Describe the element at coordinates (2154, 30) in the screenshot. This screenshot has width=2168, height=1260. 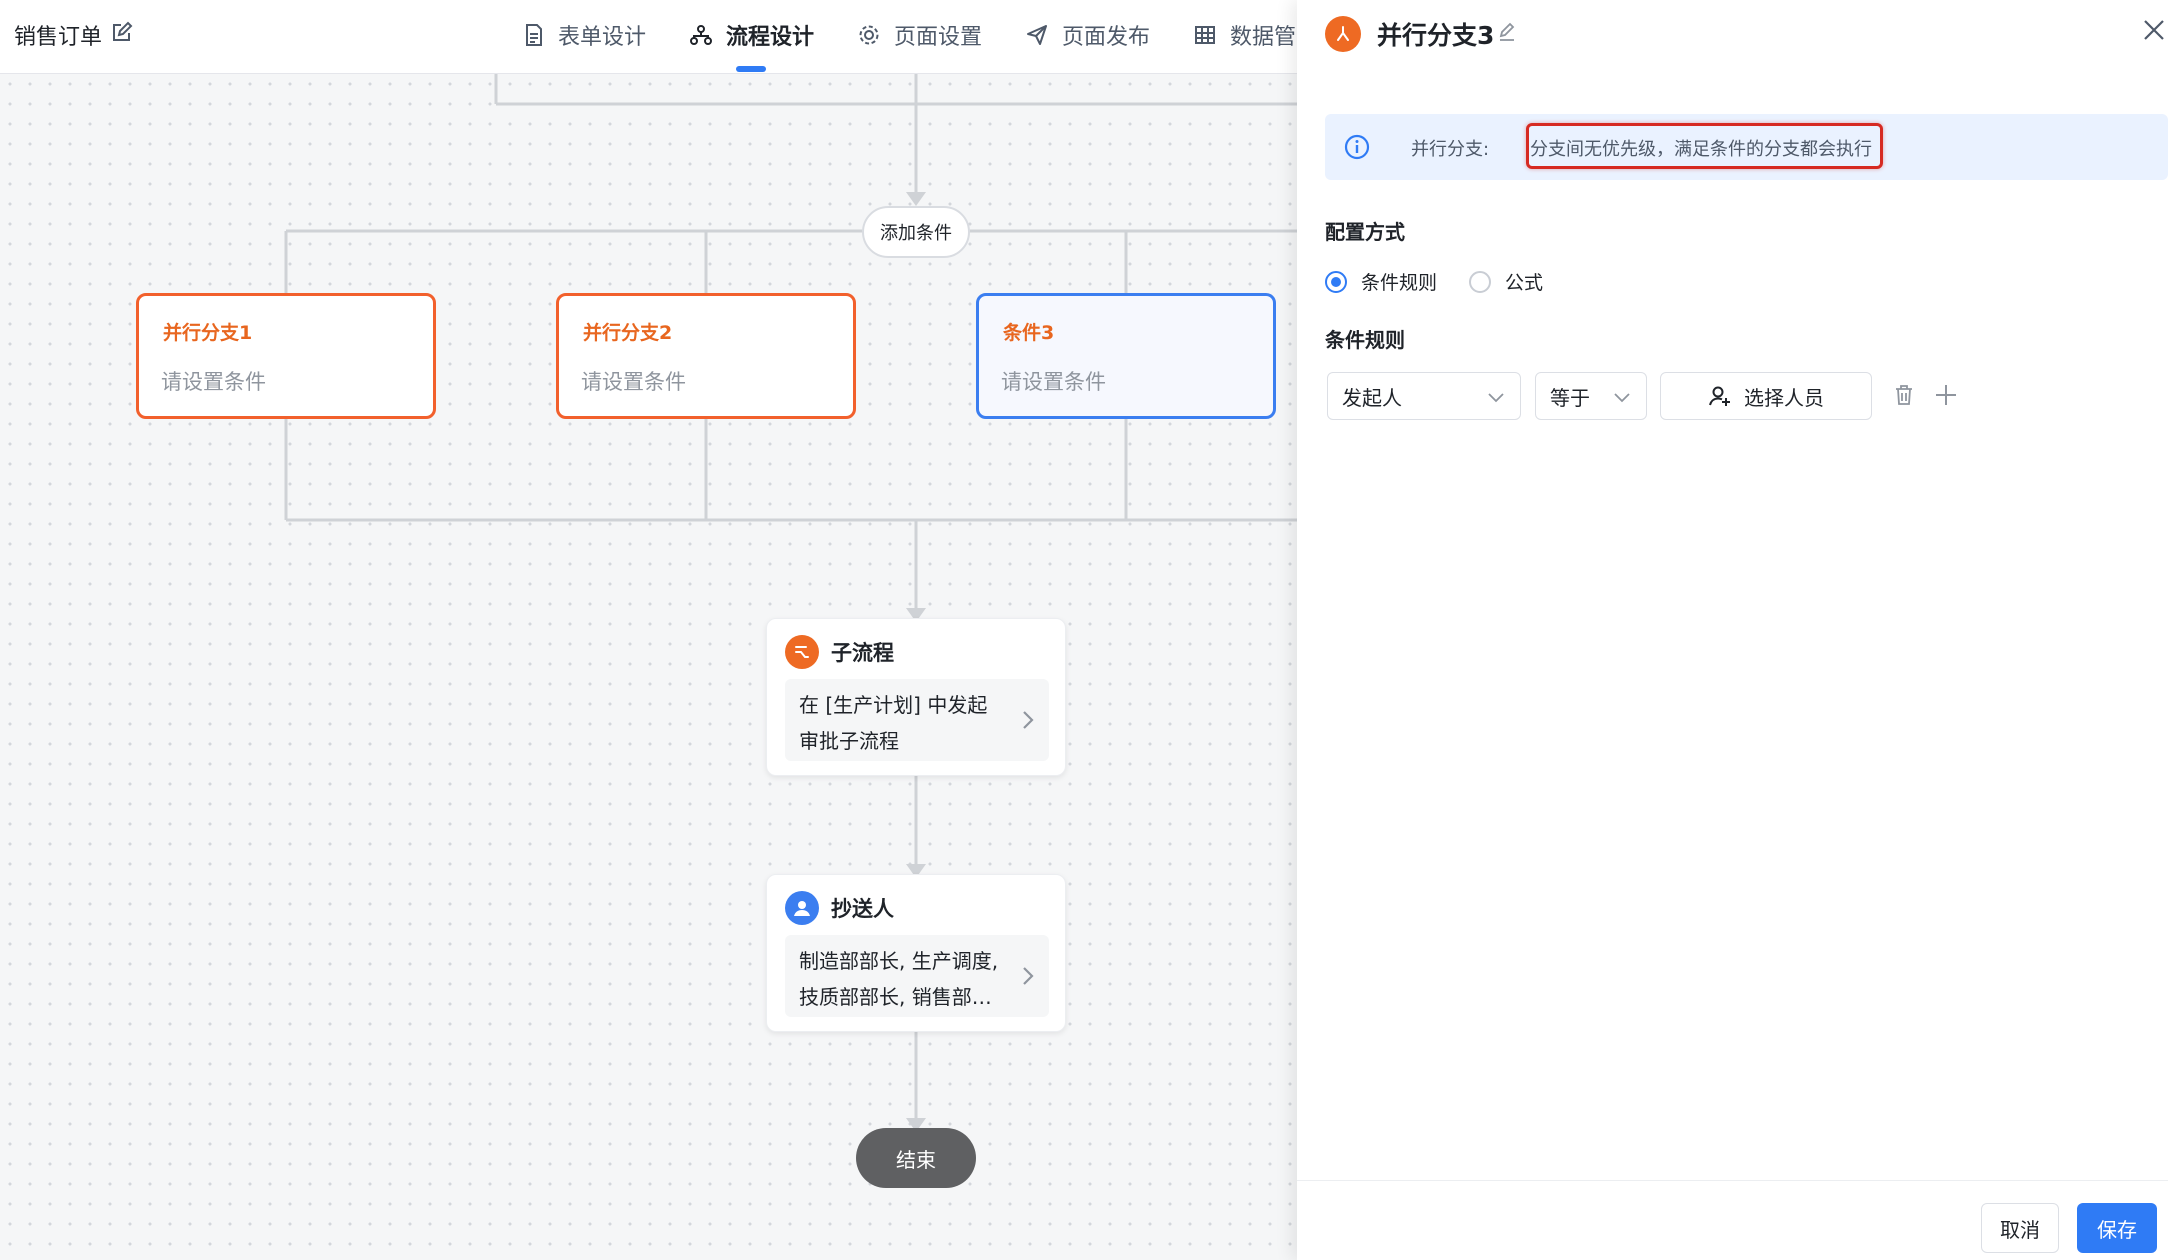
I see `close-icon` at that location.